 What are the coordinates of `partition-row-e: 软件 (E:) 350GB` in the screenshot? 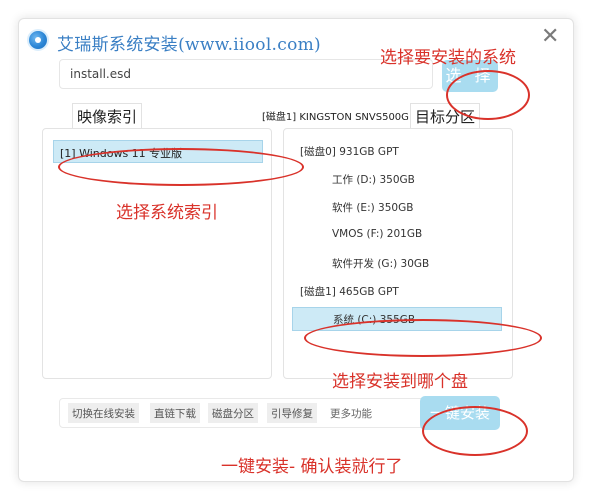 It's located at (397, 207).